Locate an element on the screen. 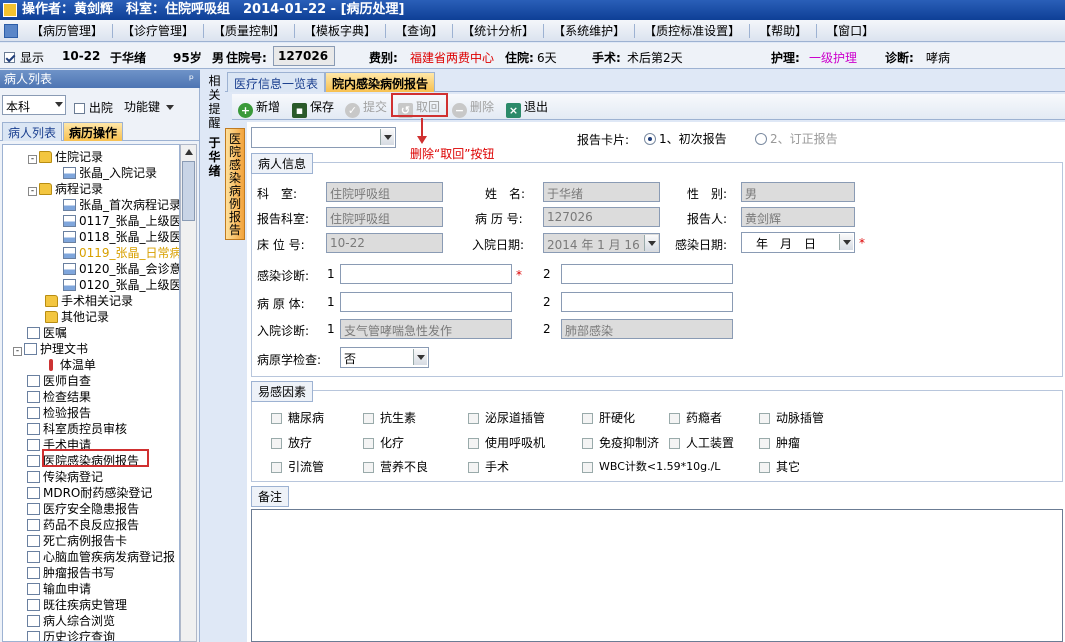 Image resolution: width=1065 pixels, height=642 pixels. tree-item: 0120_张晶_上级医 is located at coordinates (121, 285).